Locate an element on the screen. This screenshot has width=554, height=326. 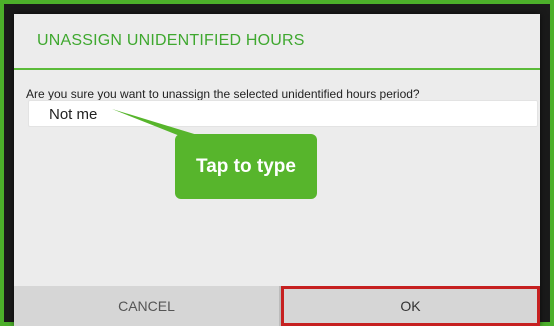
ok-button: OK is located at coordinates (410, 306).